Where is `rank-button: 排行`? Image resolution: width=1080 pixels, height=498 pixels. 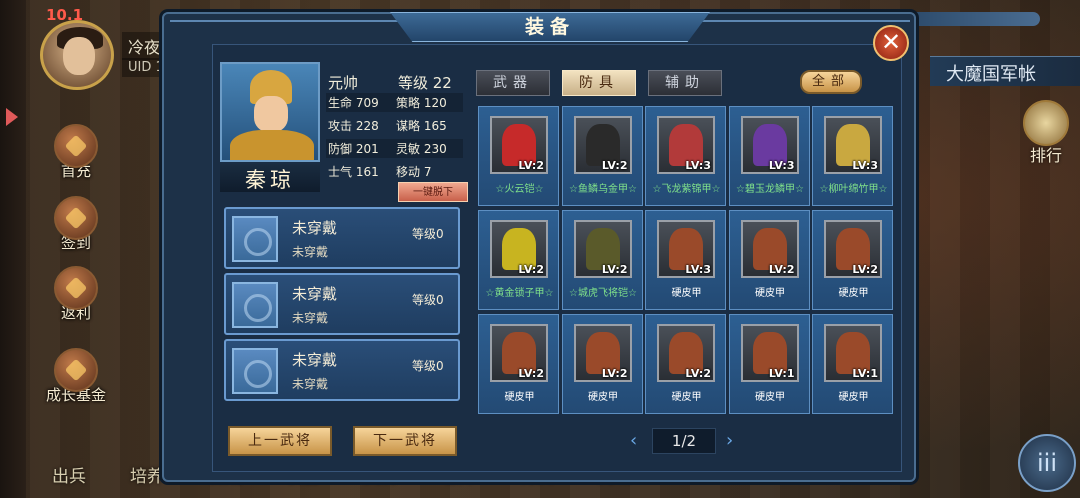 rank-button: 排行 is located at coordinates (1046, 133).